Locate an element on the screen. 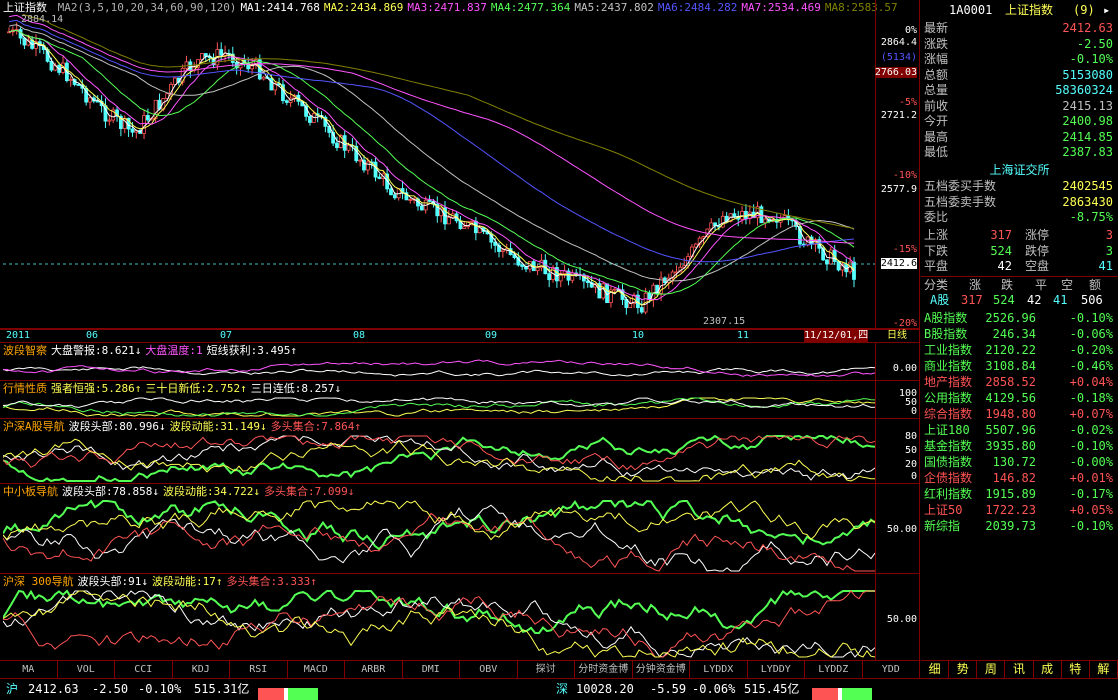 The image size is (1118, 700). sidebar-tab-4: 成 is located at coordinates (1048, 669).